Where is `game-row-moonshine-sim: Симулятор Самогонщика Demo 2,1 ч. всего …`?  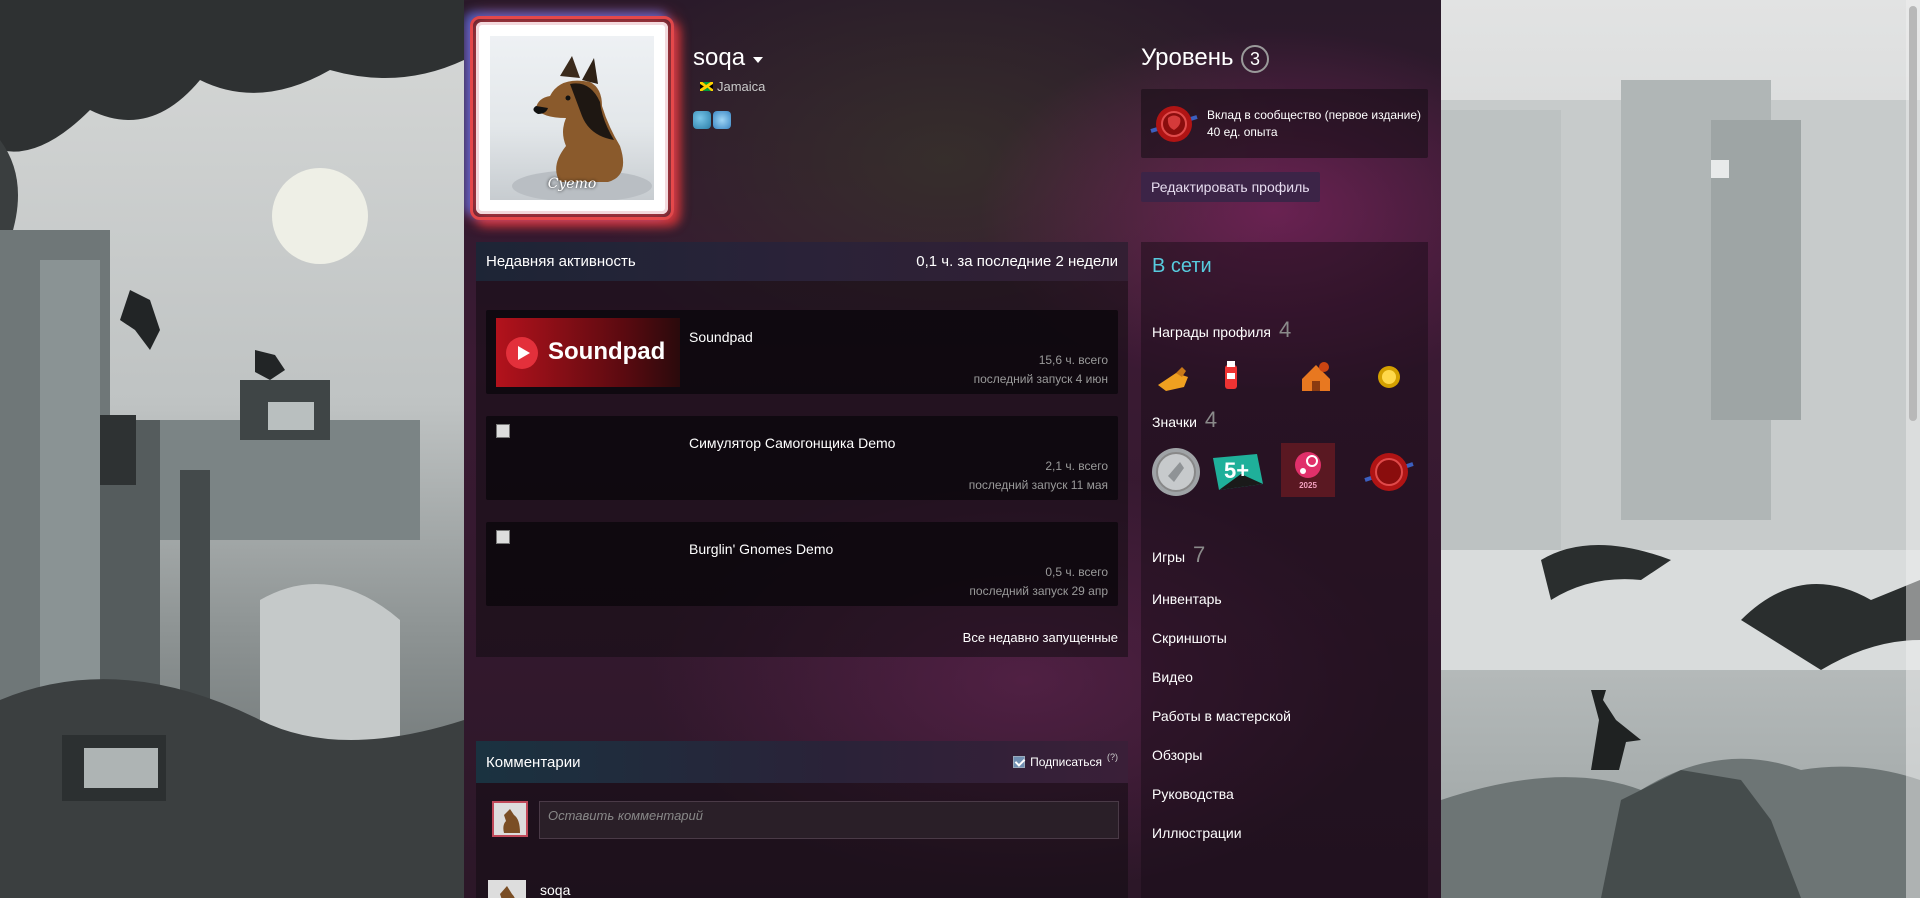
game-row-moonshine-sim: Симулятор Самогонщика Demo 2,1 ч. всего … is located at coordinates (802, 458).